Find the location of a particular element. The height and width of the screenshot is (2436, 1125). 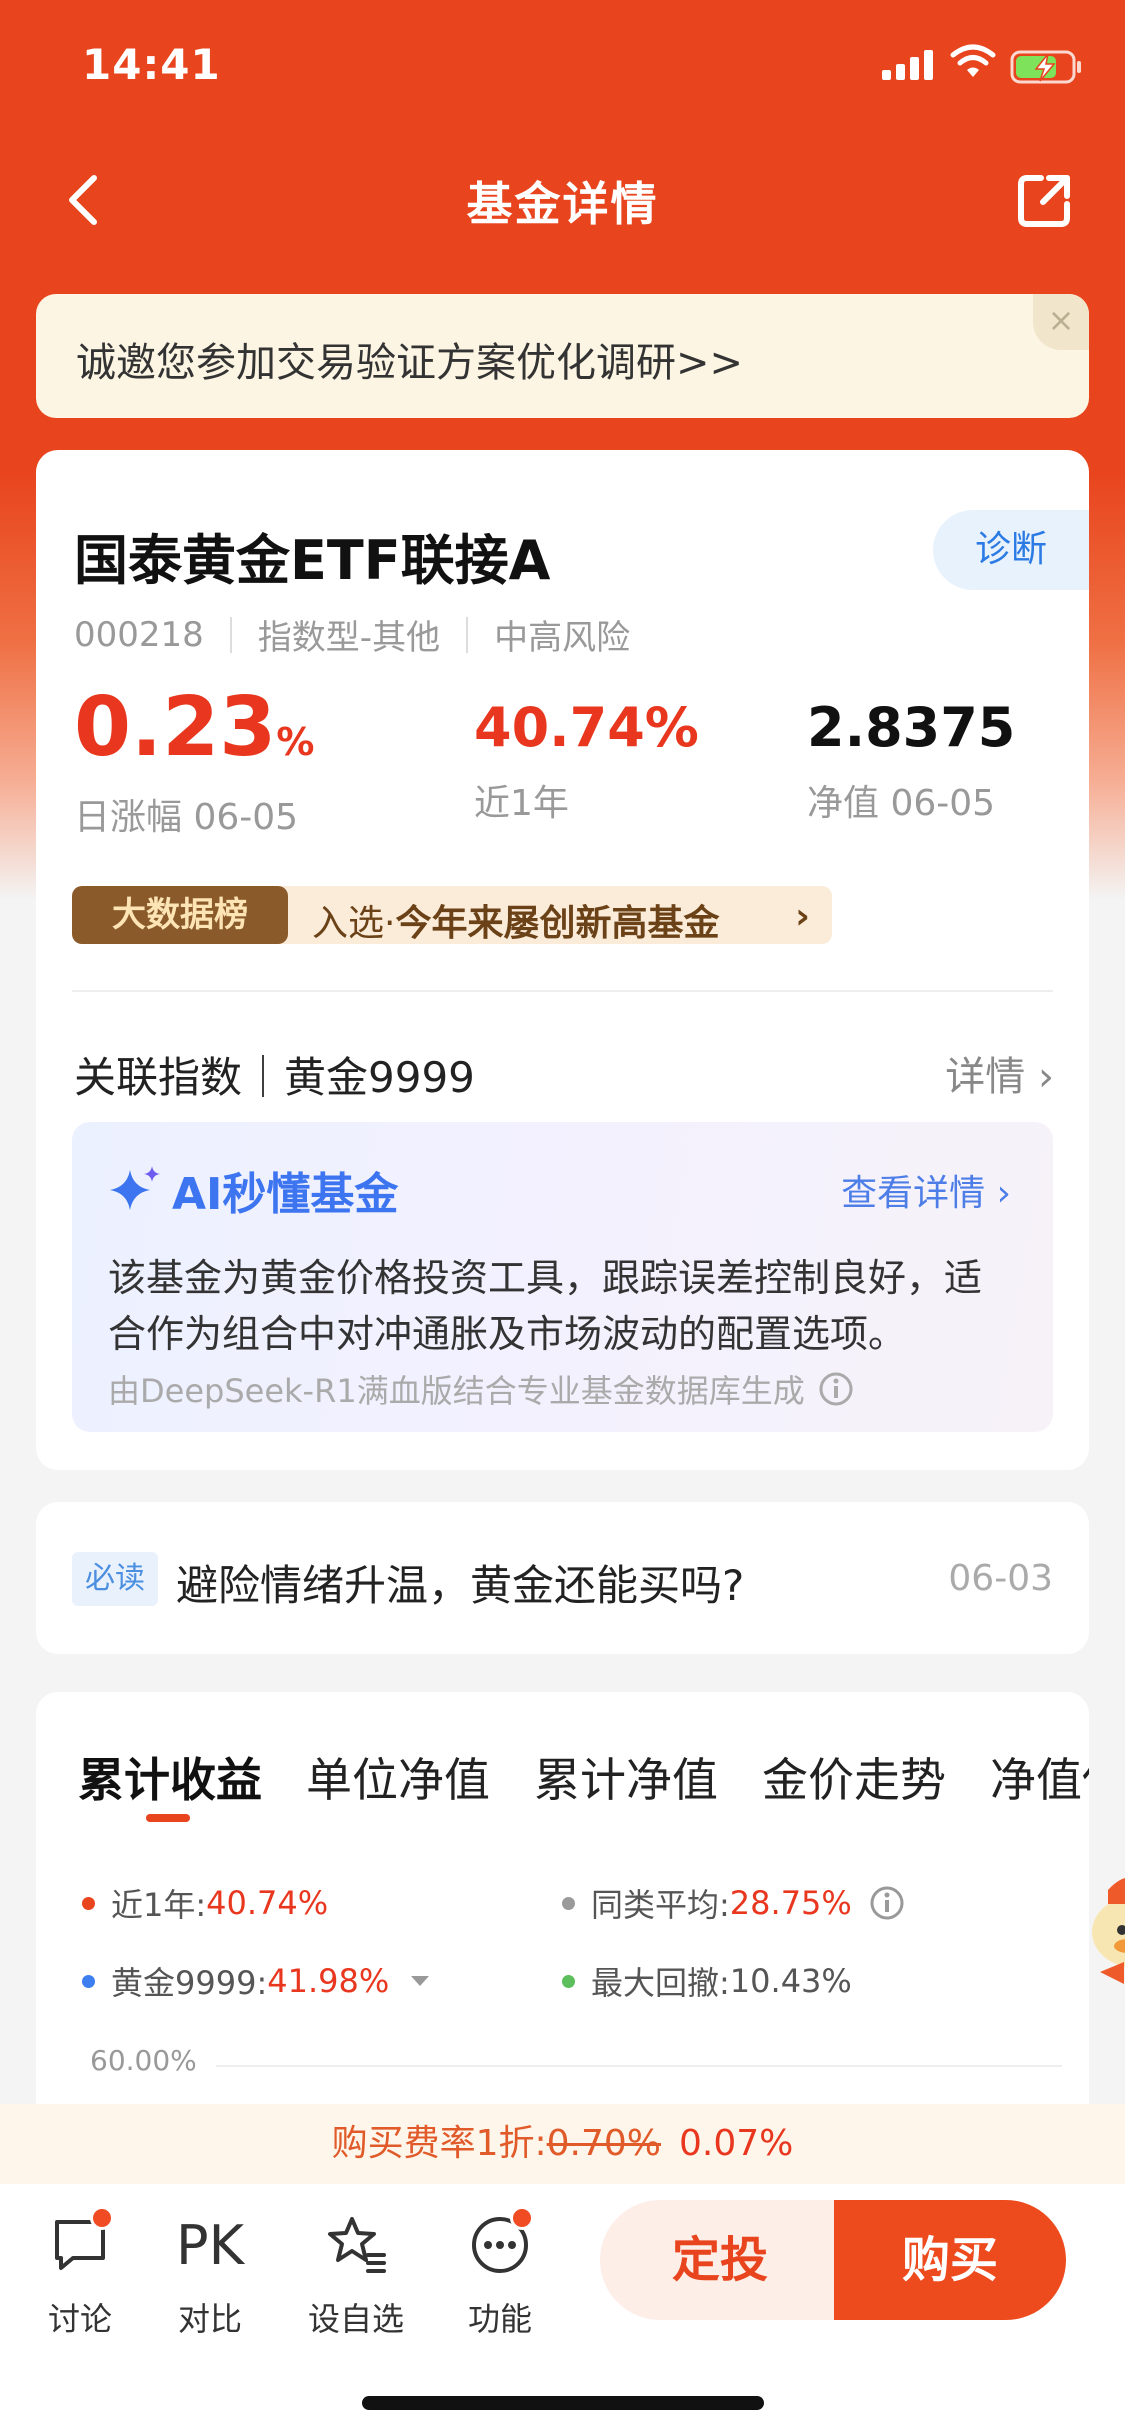

nav-label: 净值 06-05 is located at coordinates (901, 803).